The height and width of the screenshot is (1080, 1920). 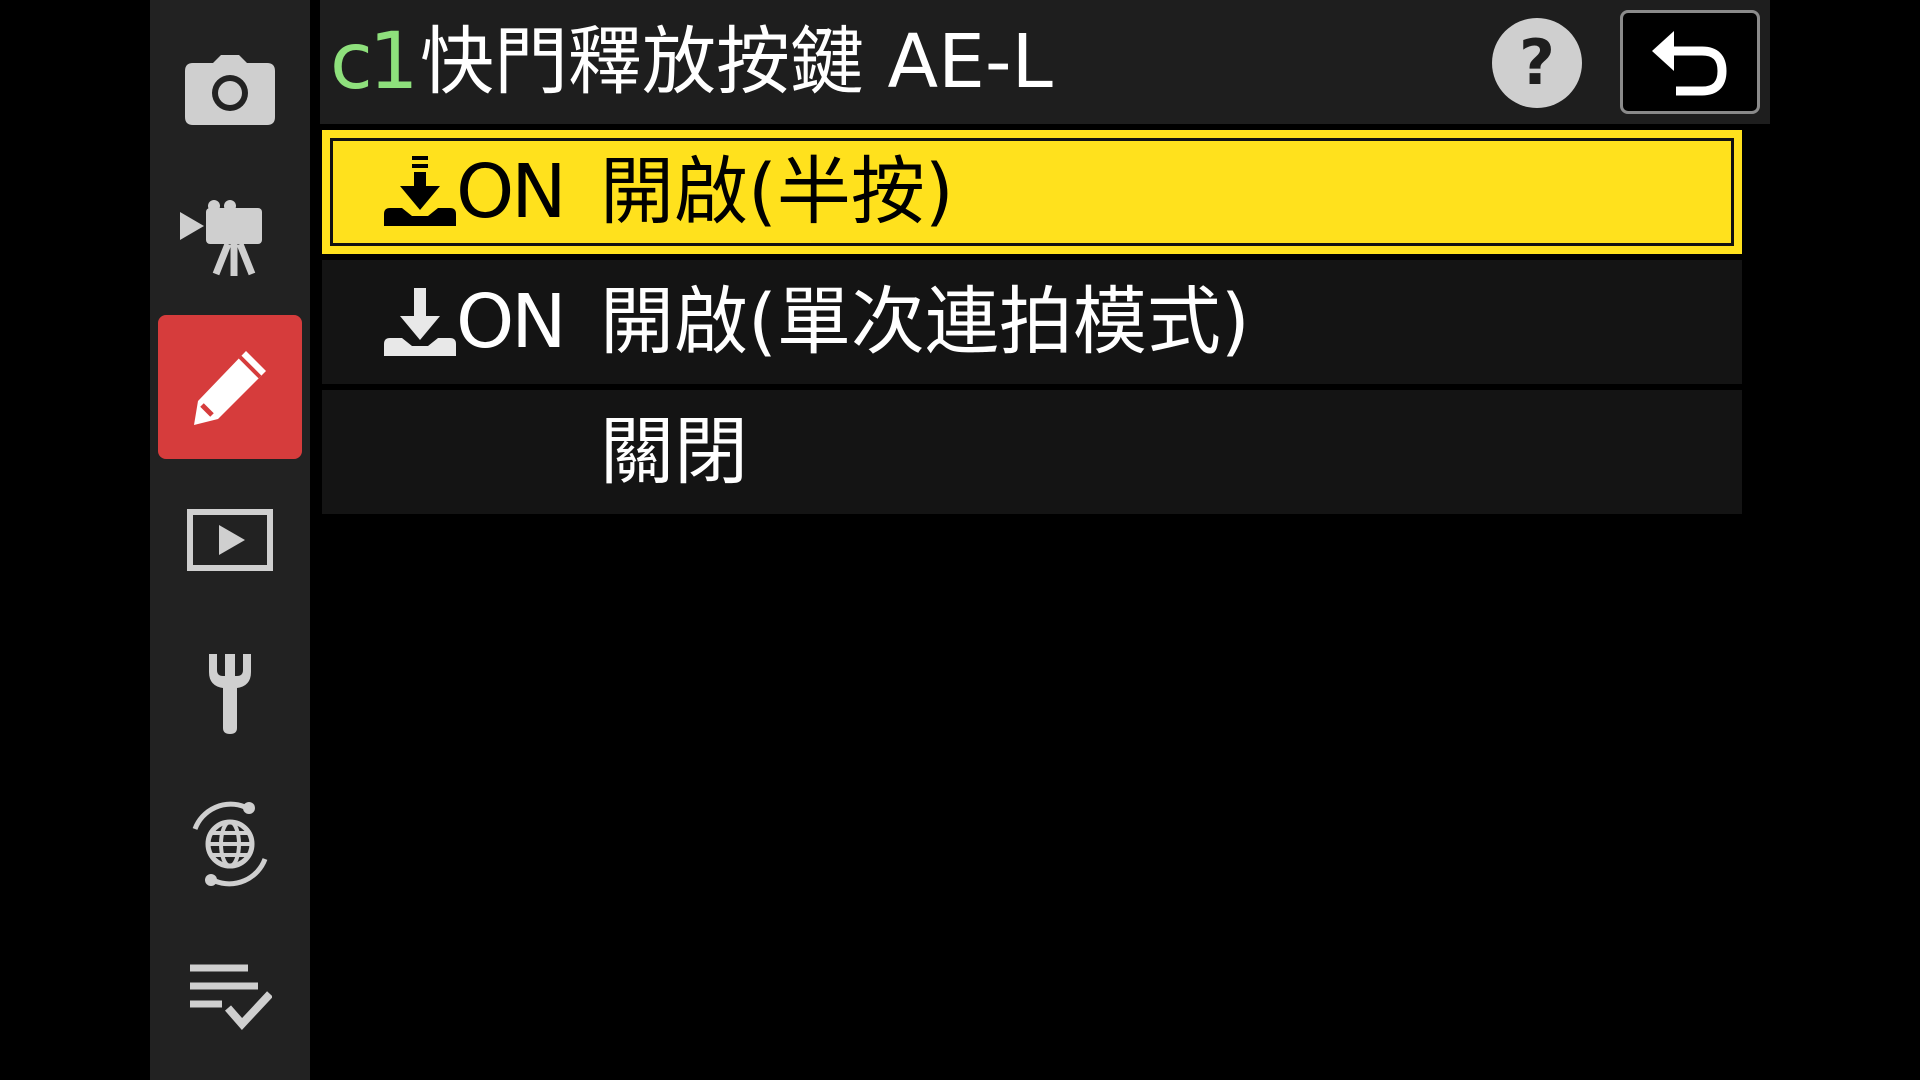 I want to click on sidebar-item-network, so click(x=230, y=844).